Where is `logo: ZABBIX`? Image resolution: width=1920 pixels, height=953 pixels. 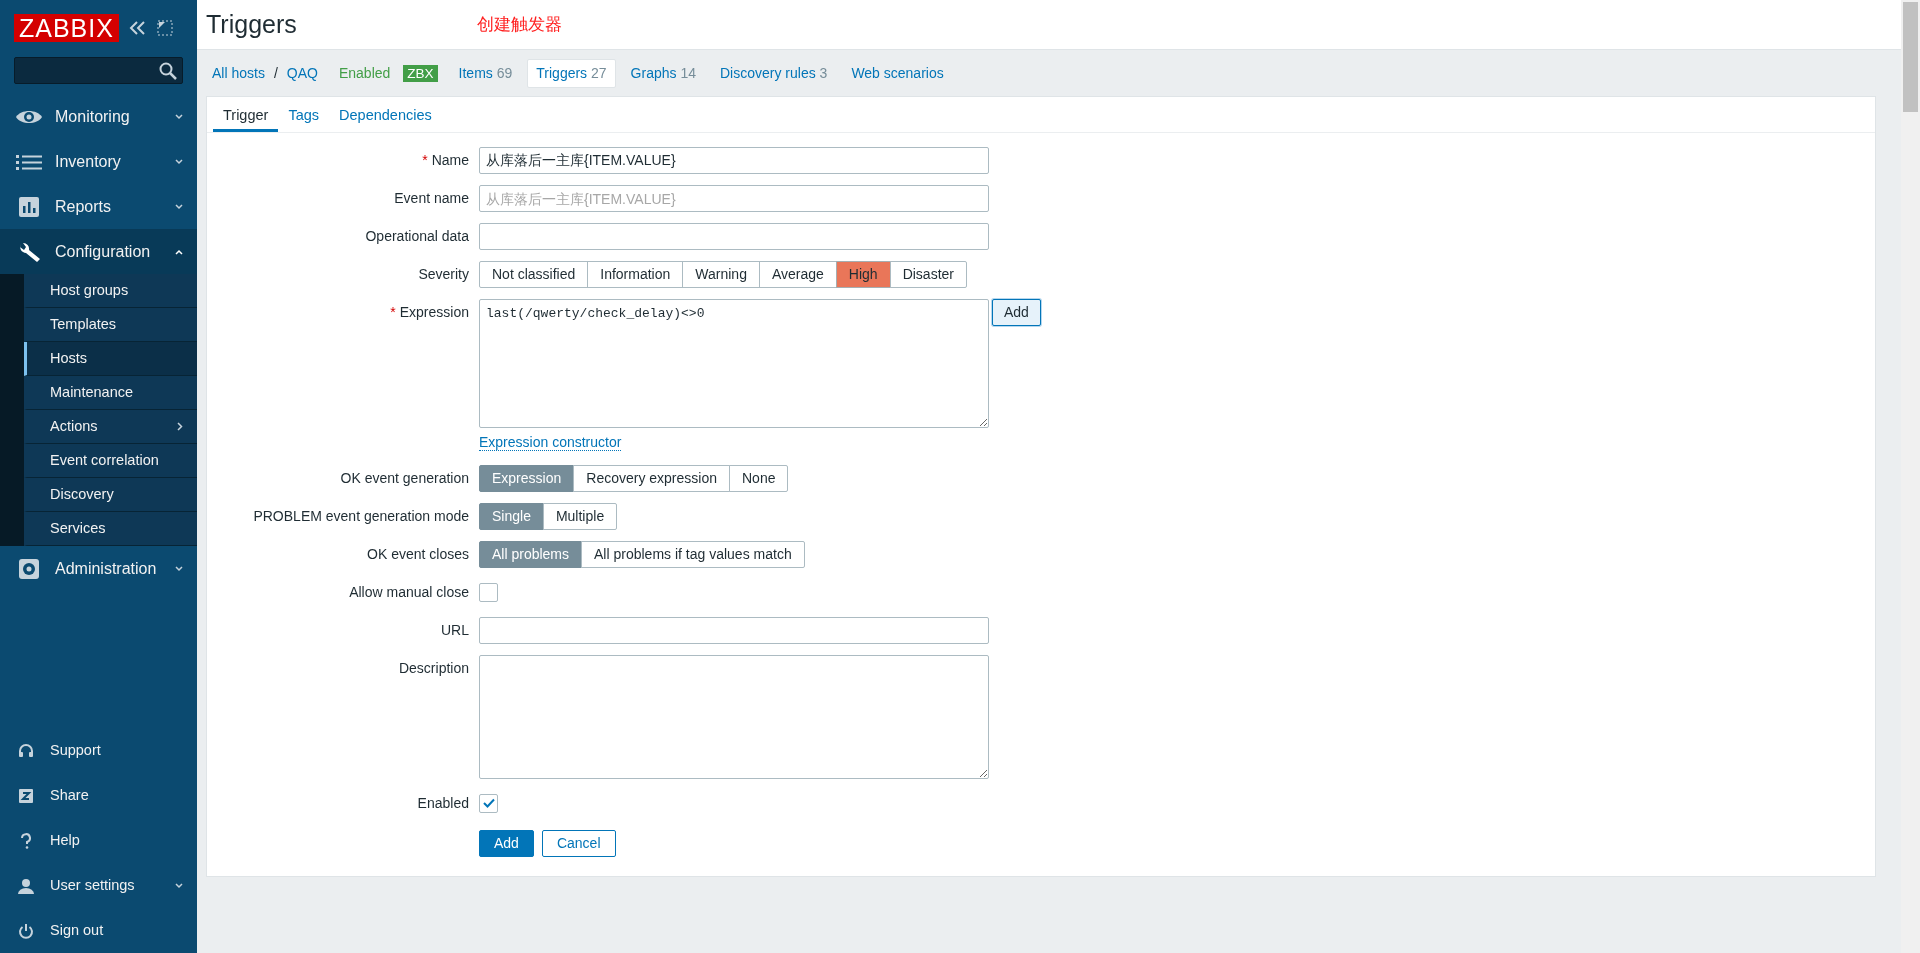 logo: ZABBIX is located at coordinates (66, 28).